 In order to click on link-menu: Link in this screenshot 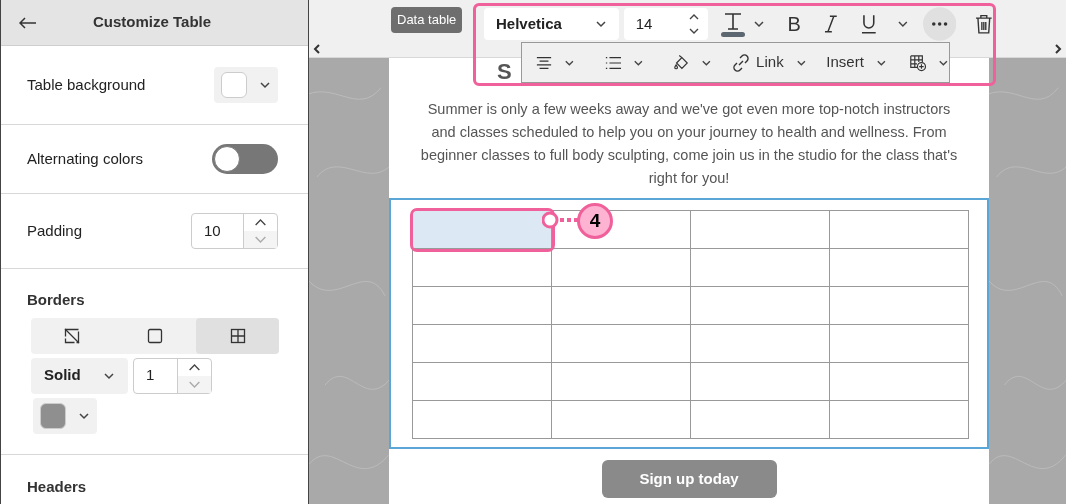, I will do `click(770, 62)`.